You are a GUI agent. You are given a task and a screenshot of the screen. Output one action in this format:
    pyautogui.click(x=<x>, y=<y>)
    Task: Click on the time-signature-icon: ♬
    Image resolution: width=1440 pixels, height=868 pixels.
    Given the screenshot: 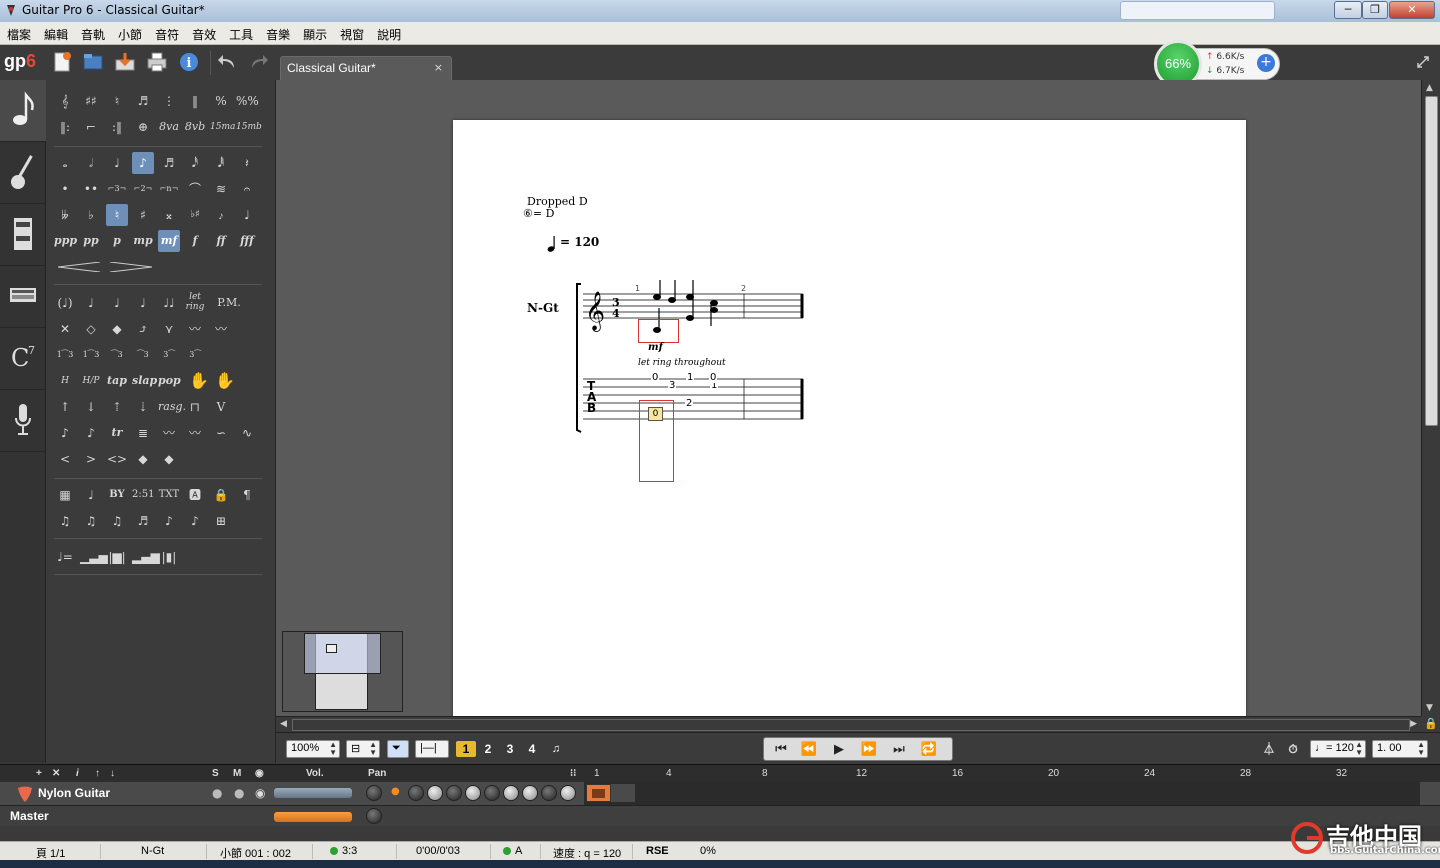 What is the action you would take?
    pyautogui.click(x=143, y=101)
    